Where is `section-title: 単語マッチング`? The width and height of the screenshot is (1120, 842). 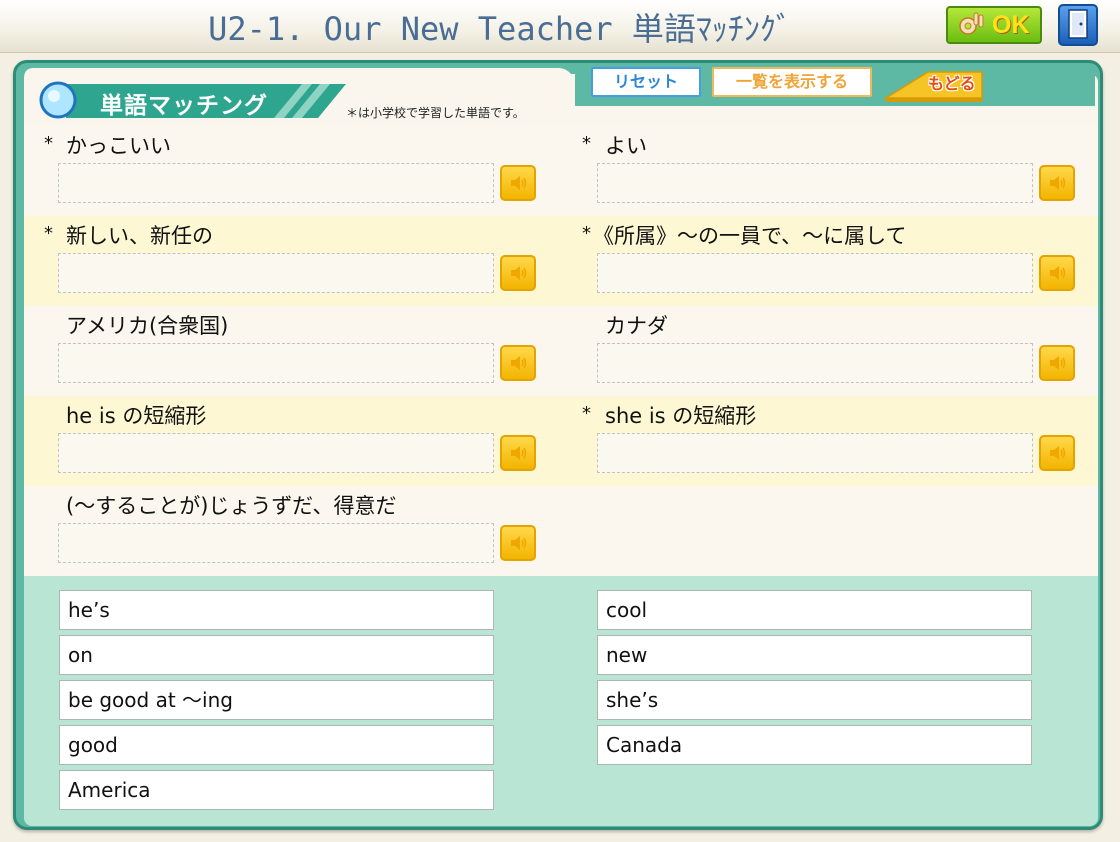
section-title: 単語マッチング is located at coordinates (184, 106).